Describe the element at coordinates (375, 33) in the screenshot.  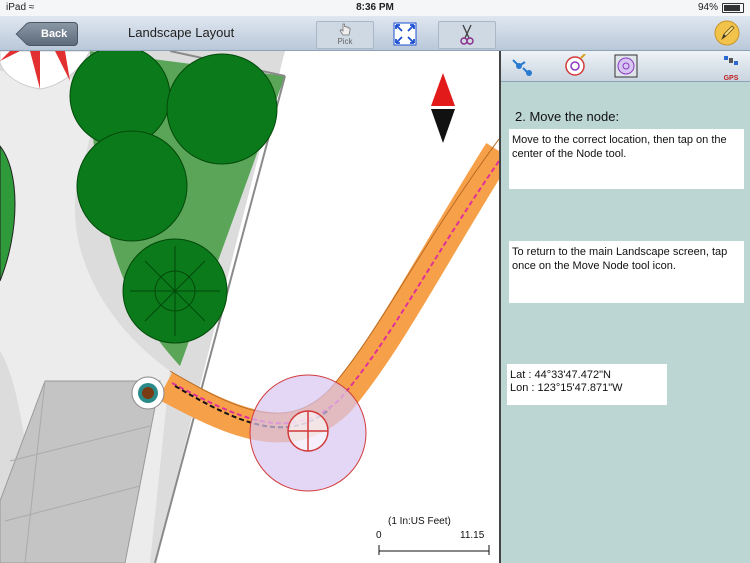
I see `nav-bar: Back Landscape Layout Pick` at that location.